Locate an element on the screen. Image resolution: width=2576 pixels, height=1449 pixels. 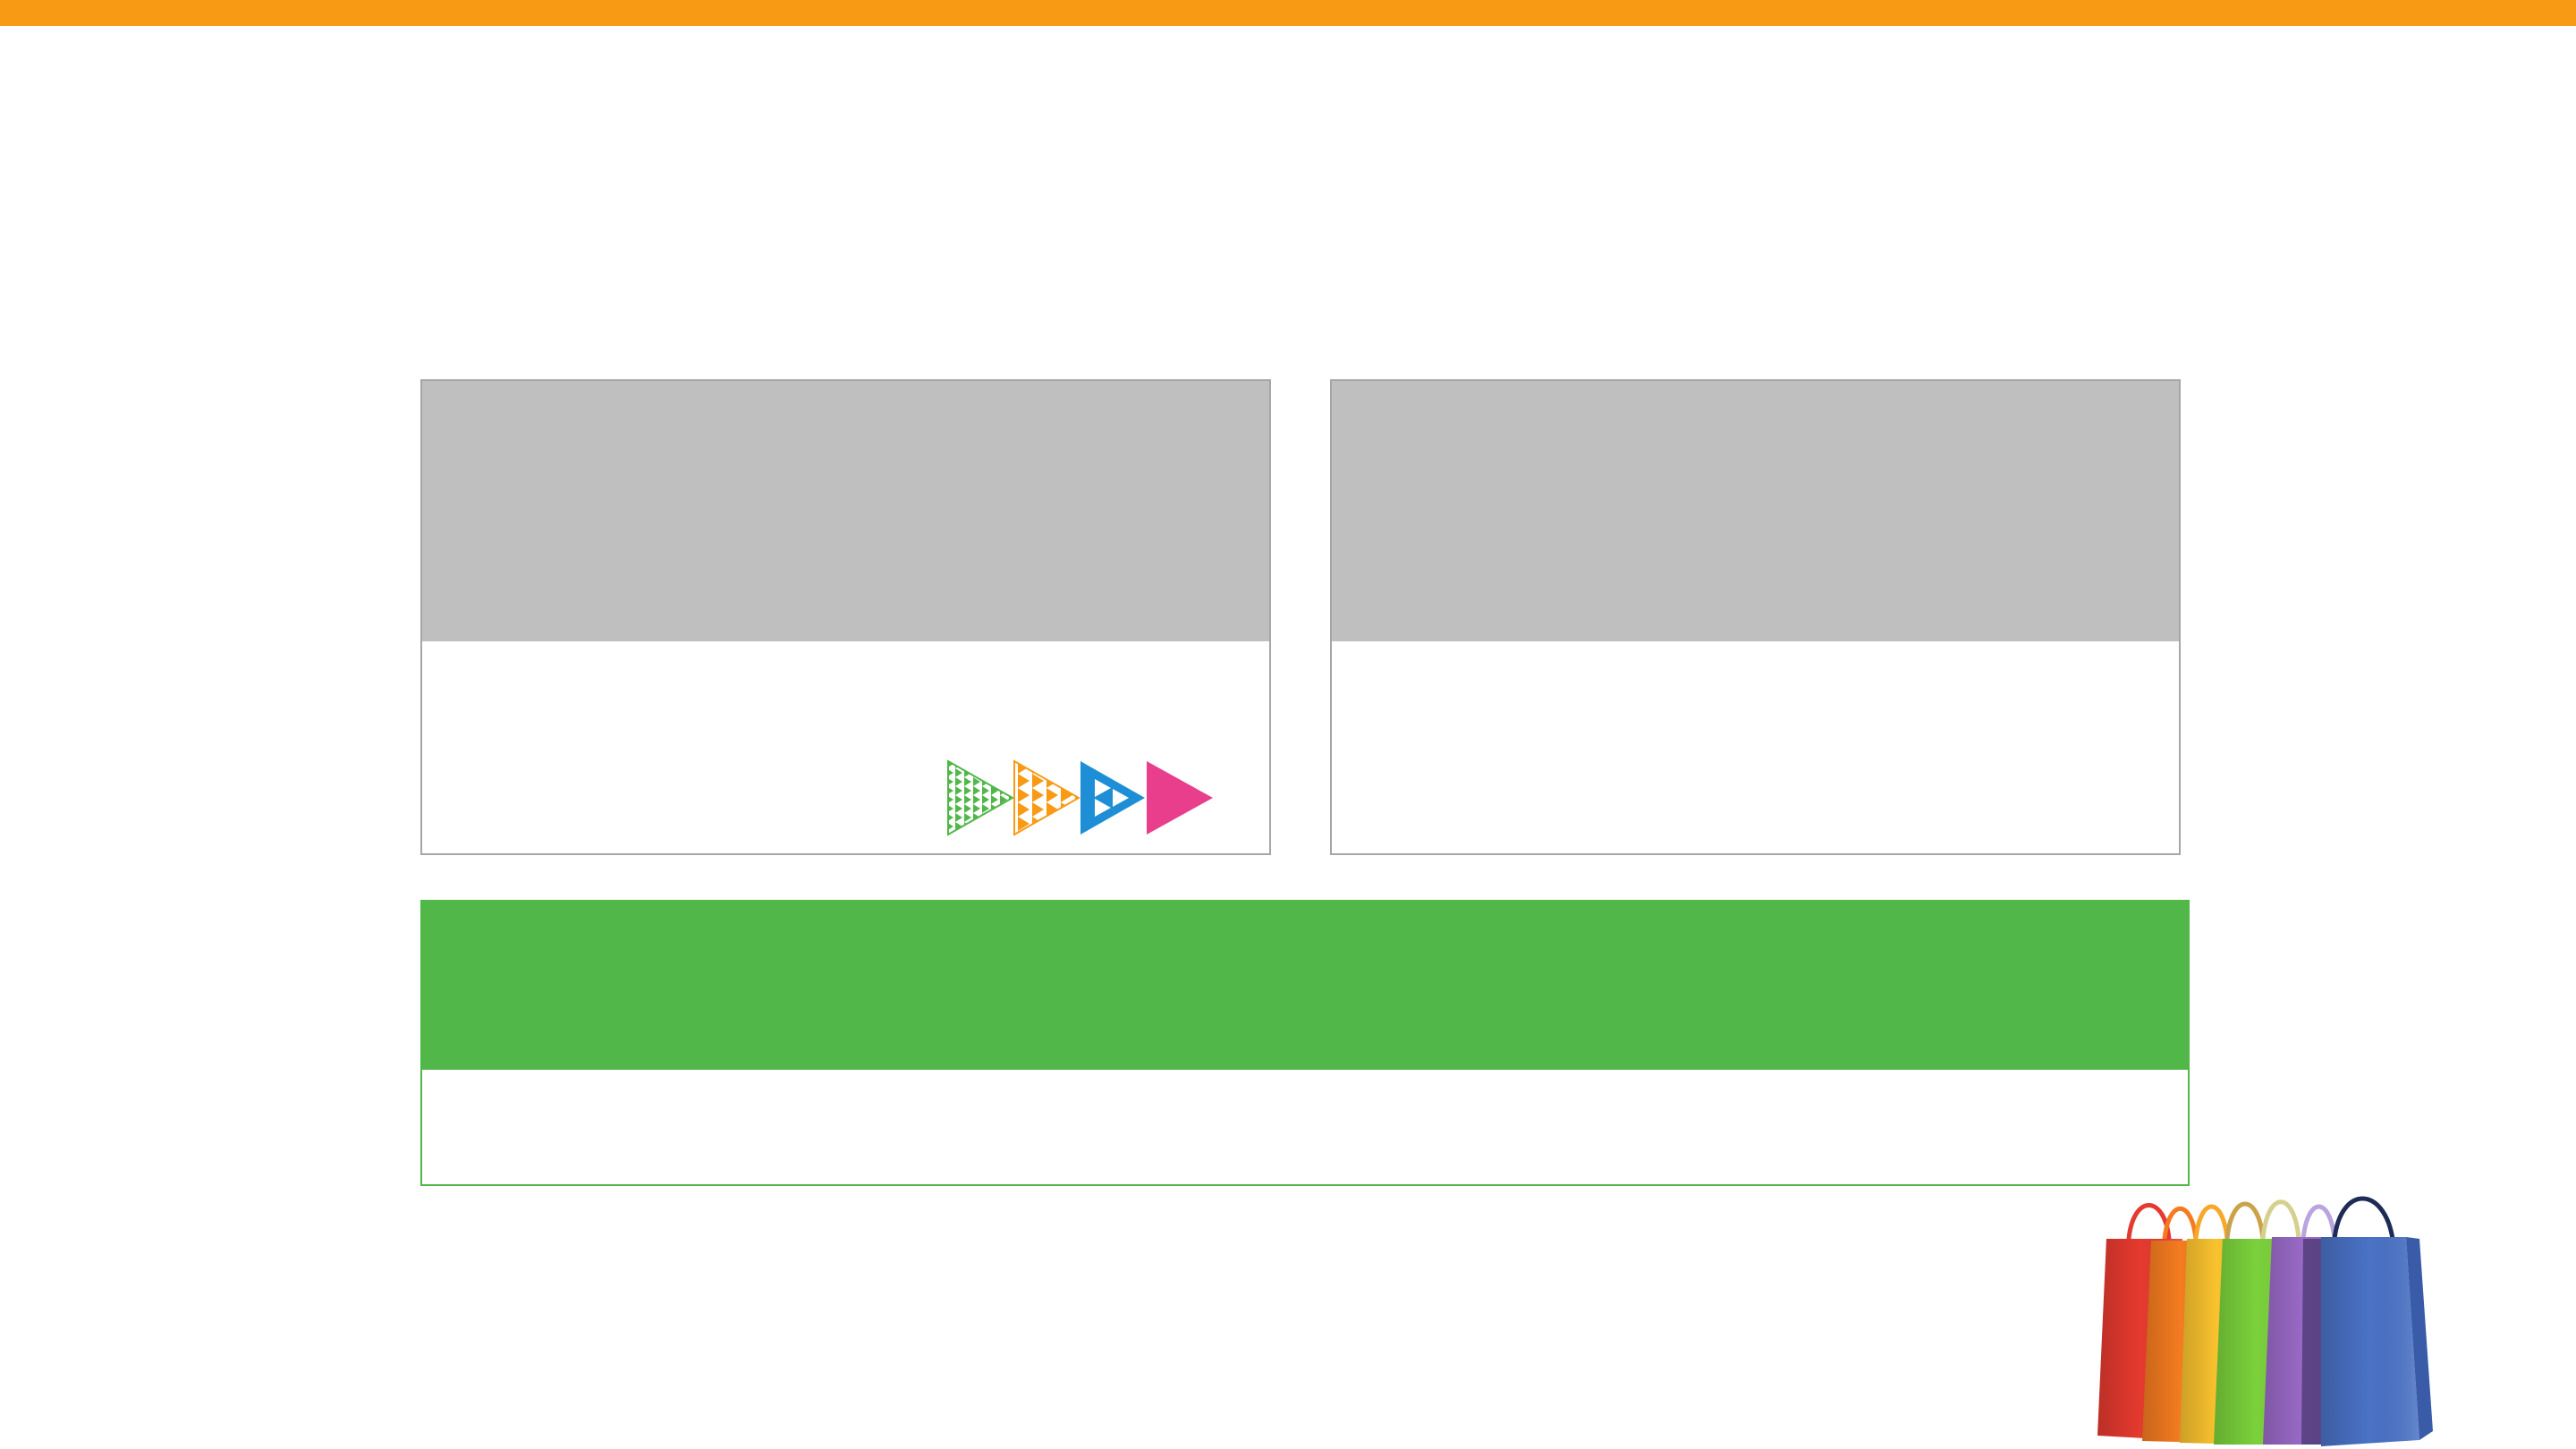
shopping-bags-image is located at coordinates (2265, 1321).